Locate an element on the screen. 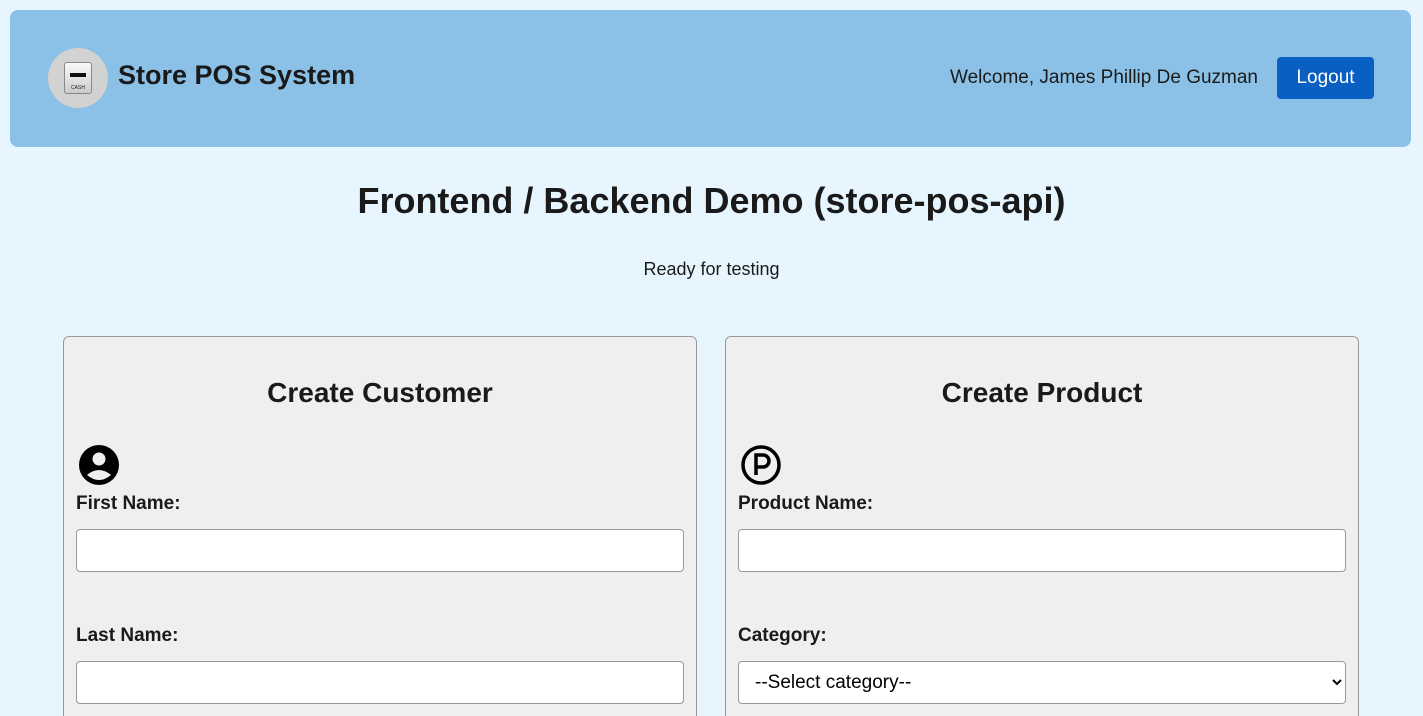 This screenshot has height=716, width=1423. first-name-input is located at coordinates (380, 550).